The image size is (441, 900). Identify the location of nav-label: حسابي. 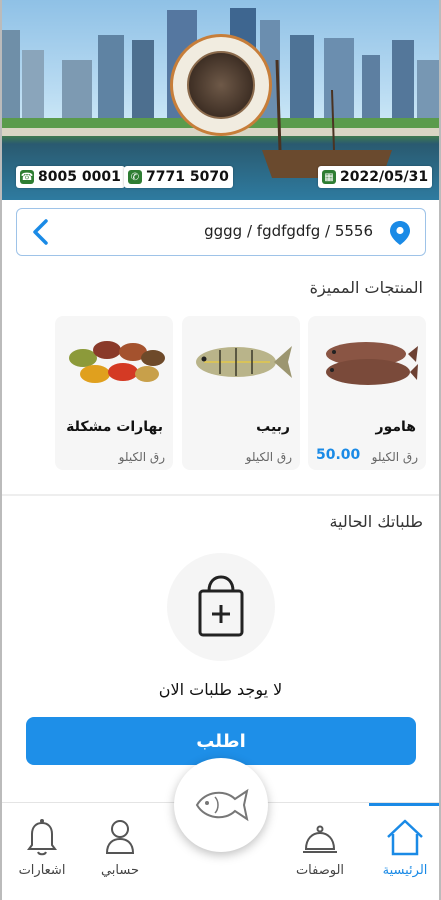
(120, 870).